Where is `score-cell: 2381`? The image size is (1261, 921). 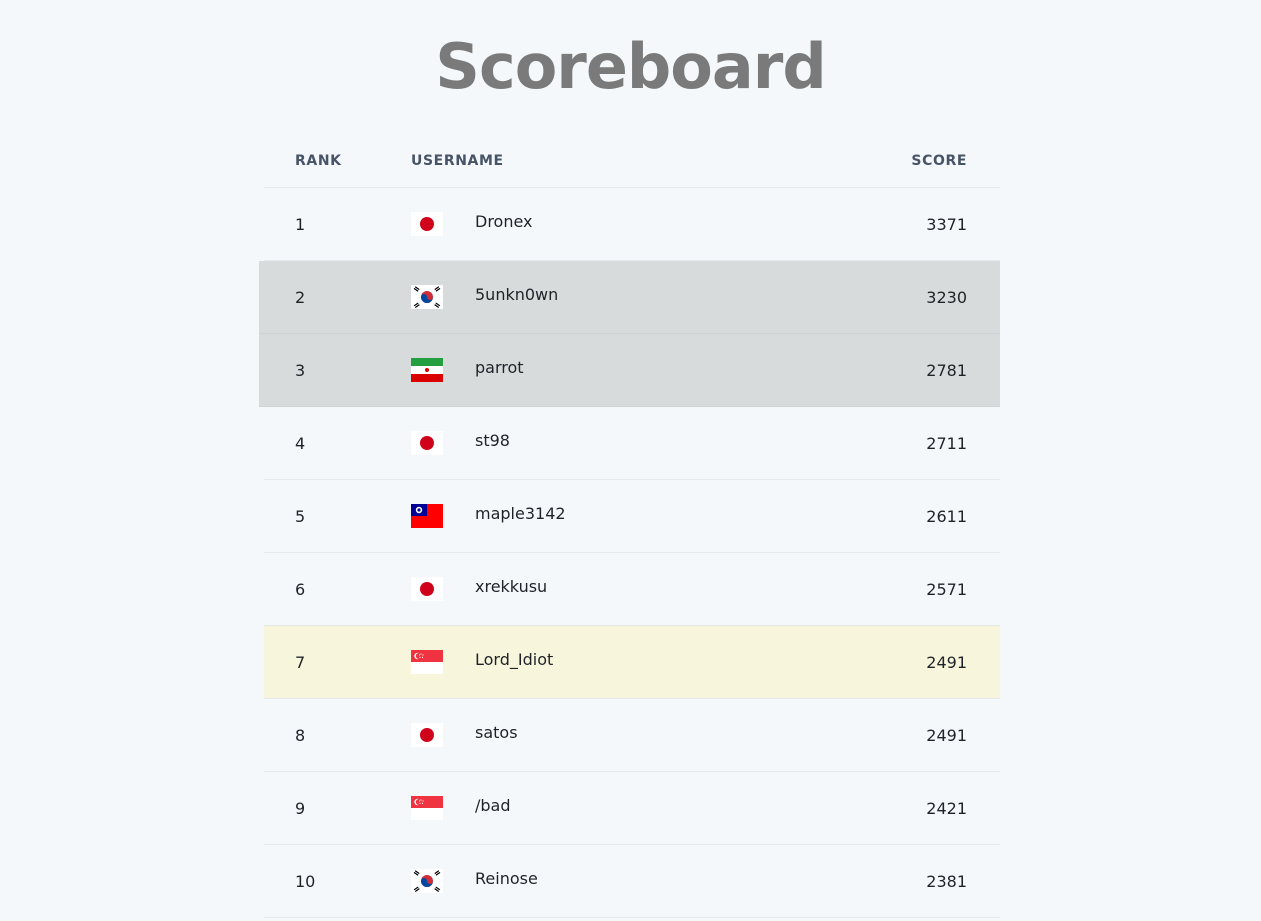
score-cell: 2381 is located at coordinates (946, 881).